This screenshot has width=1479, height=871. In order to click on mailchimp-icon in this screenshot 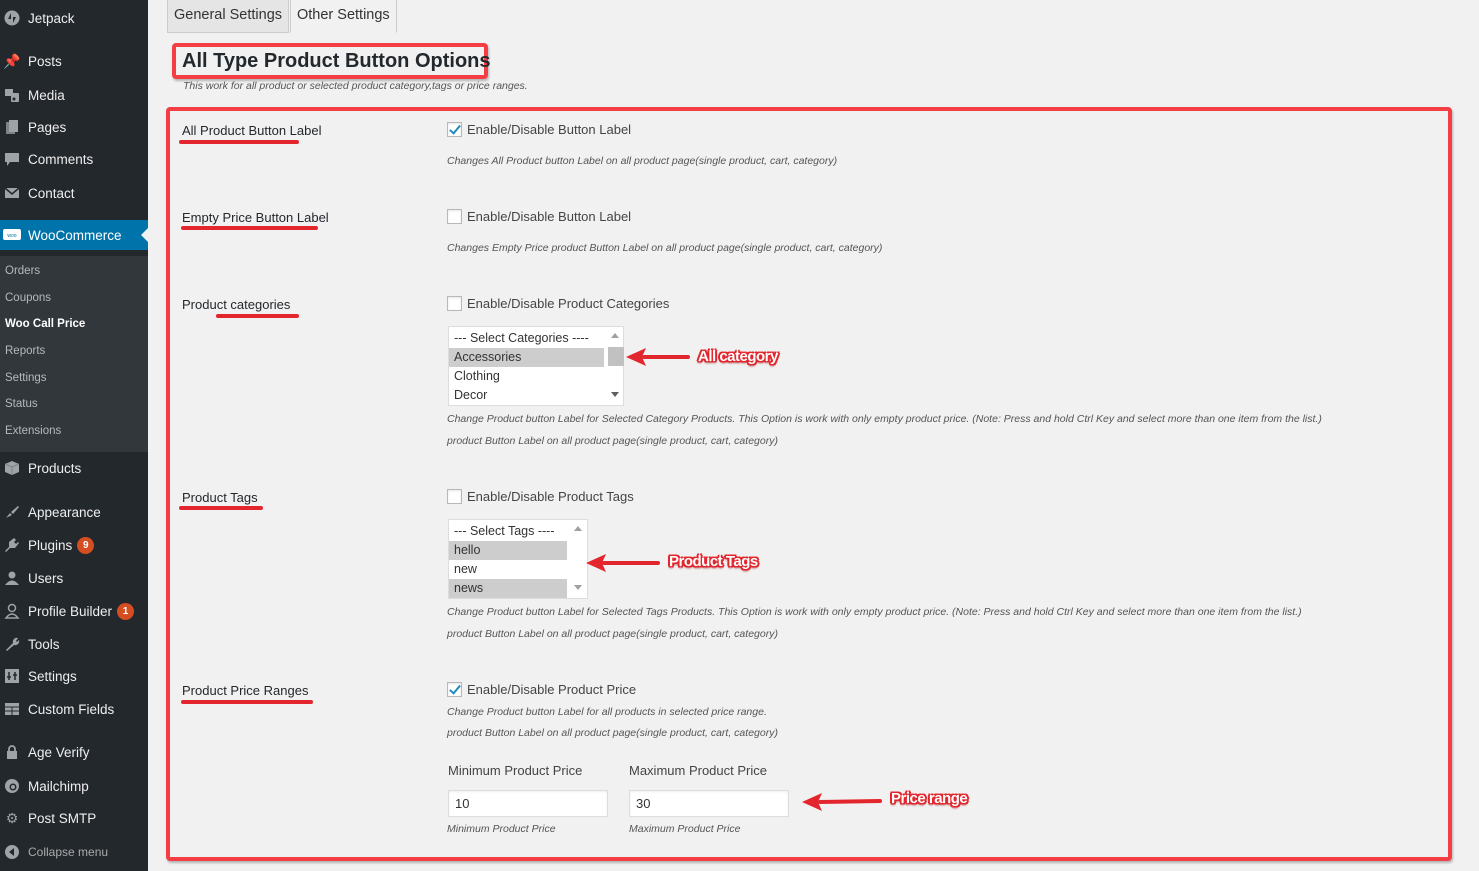, I will do `click(12, 786)`.